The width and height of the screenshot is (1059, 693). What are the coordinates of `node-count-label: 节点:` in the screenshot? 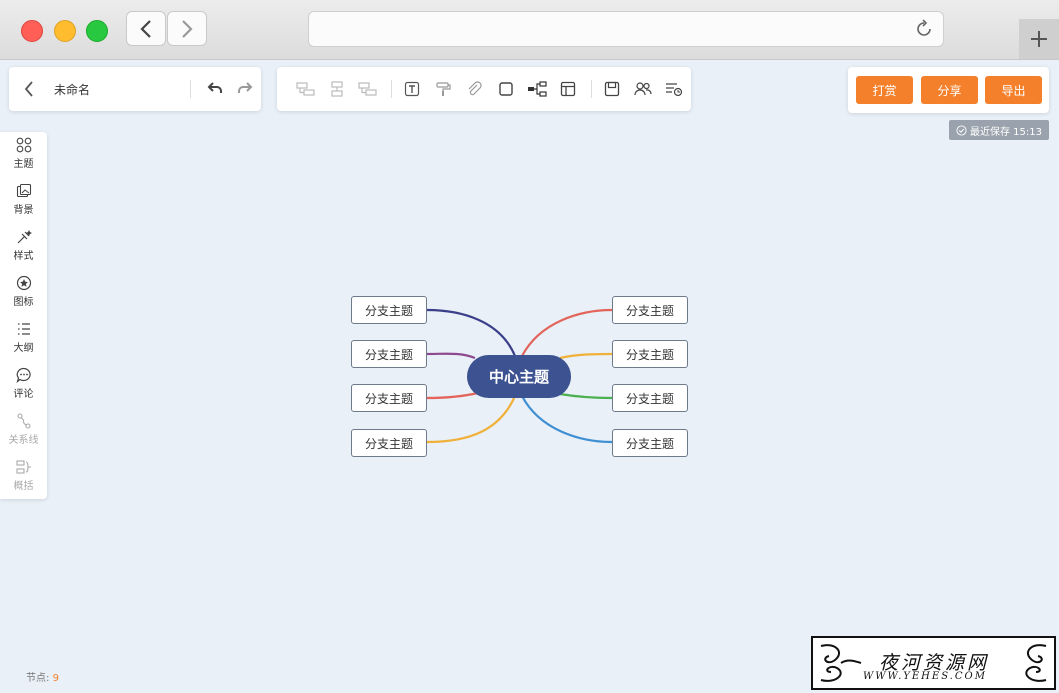 It's located at (38, 678).